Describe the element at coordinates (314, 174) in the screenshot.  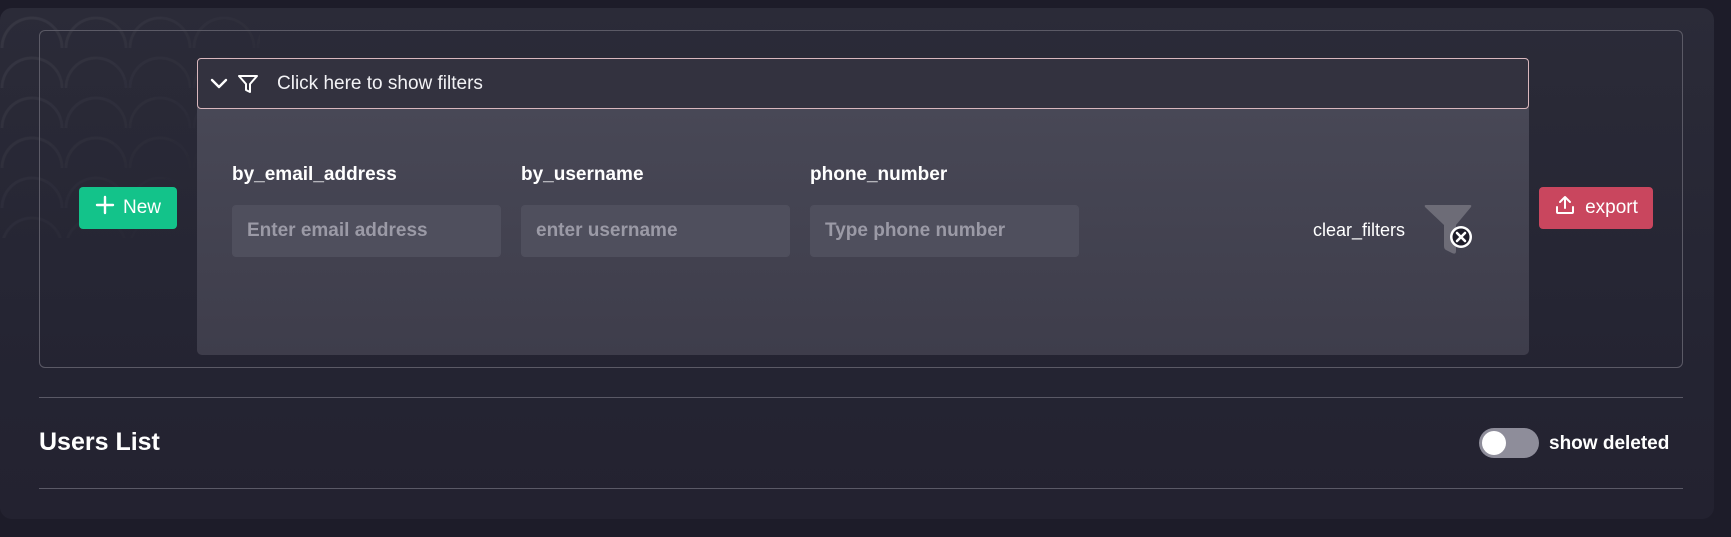
I see `email-filter-label: by_email_address` at that location.